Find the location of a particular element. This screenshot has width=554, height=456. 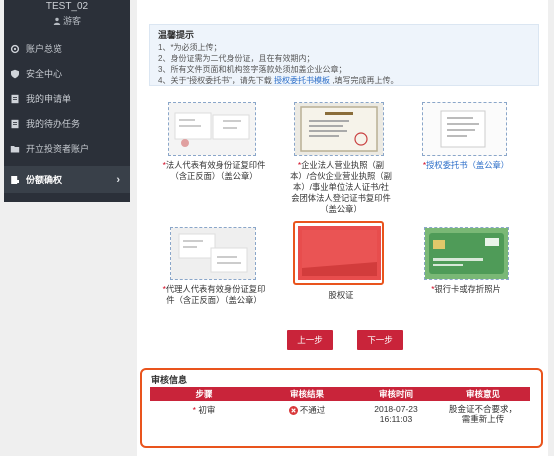

tip-line-4: 4、关于“授权委托书”，请先下载 授权委托书模板 ,填写完成再上传。 is located at coordinates (344, 80).